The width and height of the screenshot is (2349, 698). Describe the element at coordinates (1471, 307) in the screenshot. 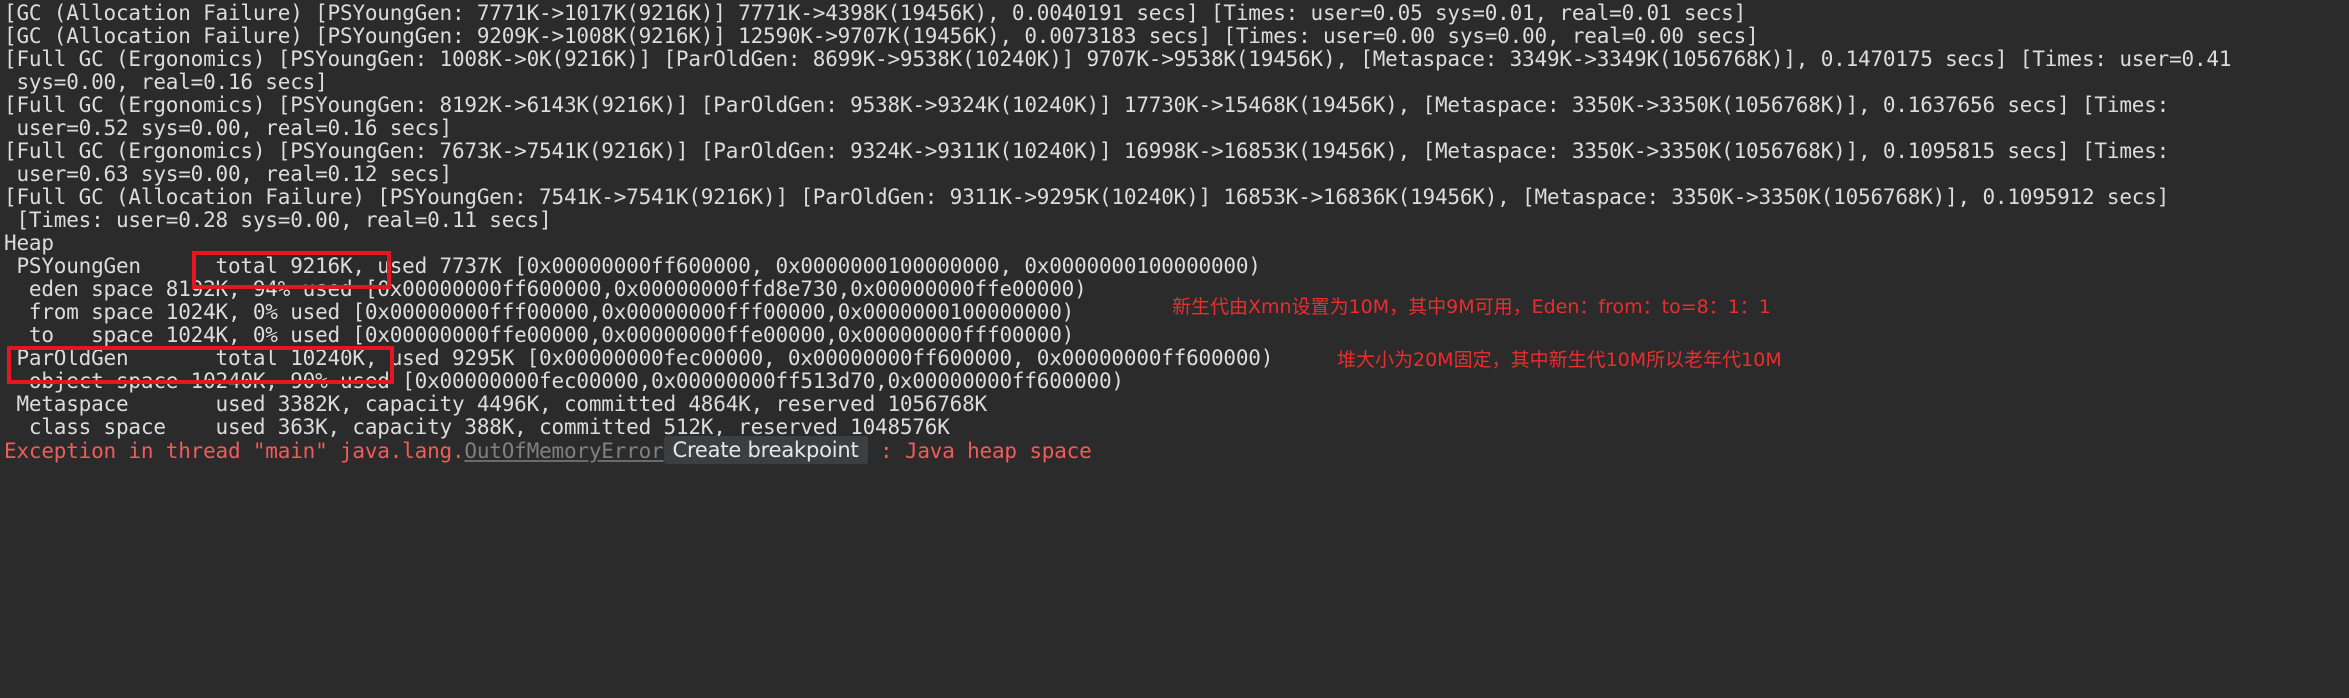

I see `young-gen-annotation: 新生代由Xmn设置为10M，其中9M可用，Eden：from：to=8：1：1` at that location.